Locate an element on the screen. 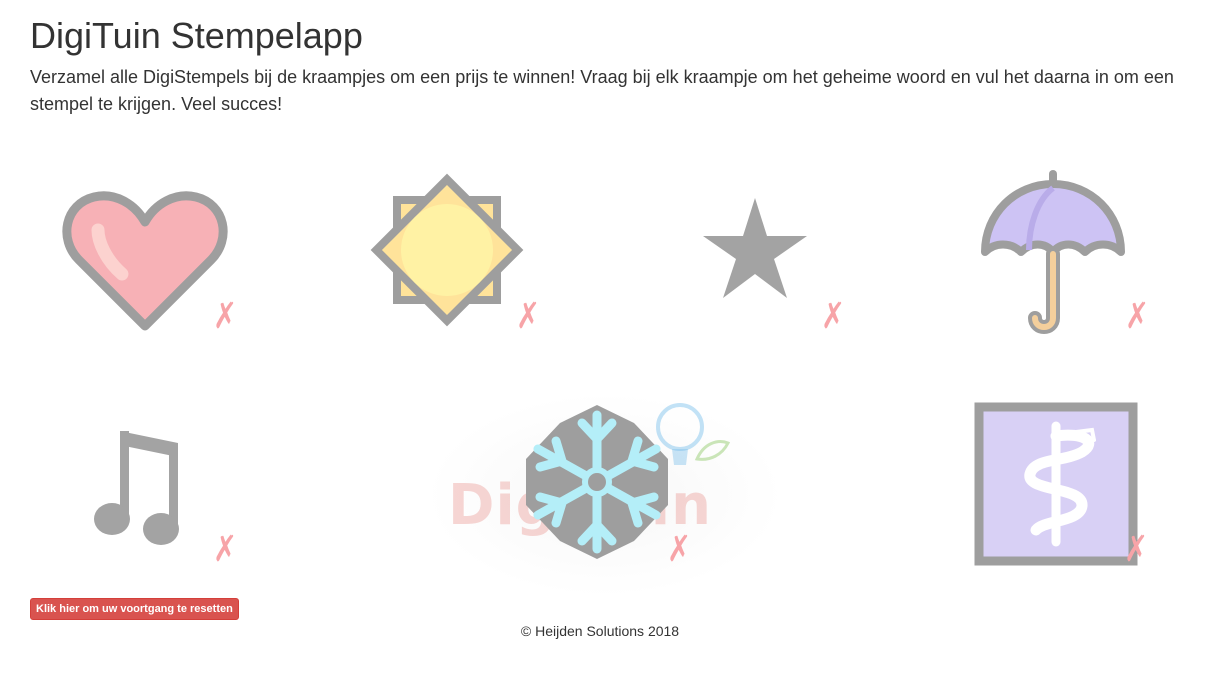 This screenshot has width=1209, height=695. stamp-umbrella: ✗ is located at coordinates (1071, 255).